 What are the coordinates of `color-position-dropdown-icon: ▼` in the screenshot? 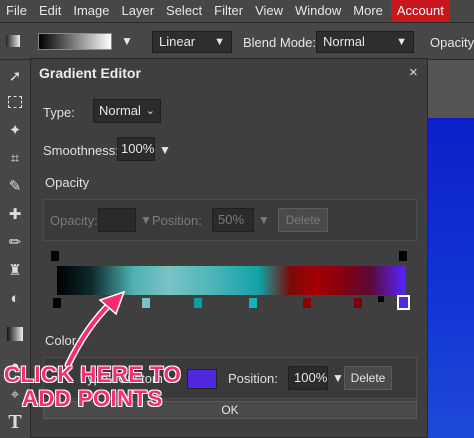 It's located at (338, 378).